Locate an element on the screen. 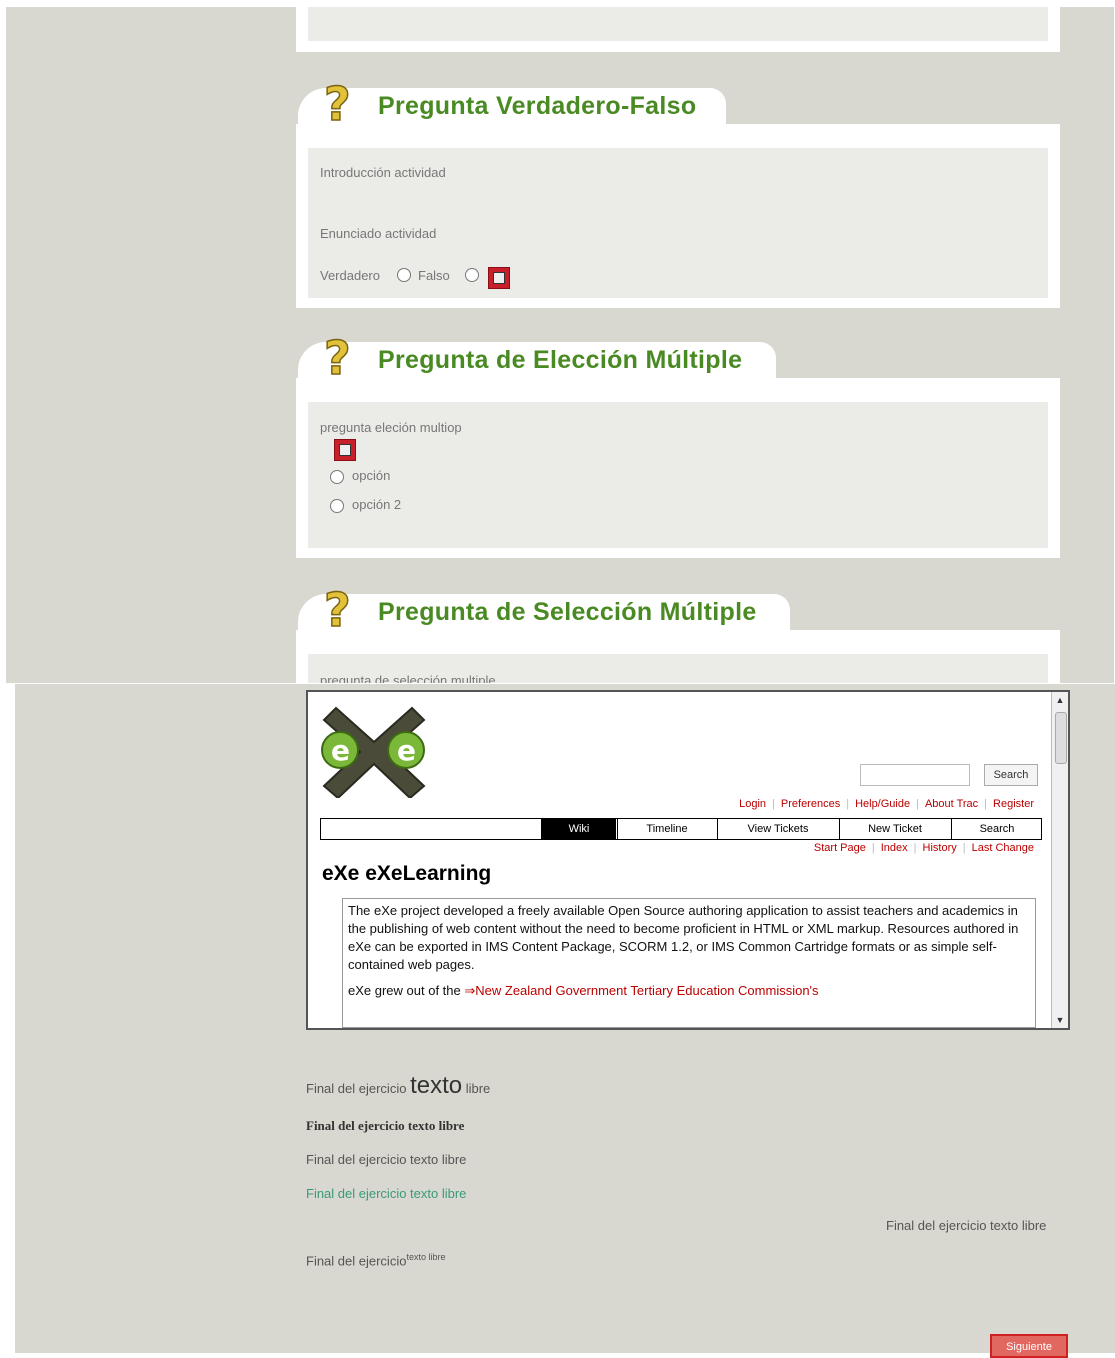 This screenshot has height=1358, width=1115. tab-new-ticket: New Ticket is located at coordinates (894, 829).